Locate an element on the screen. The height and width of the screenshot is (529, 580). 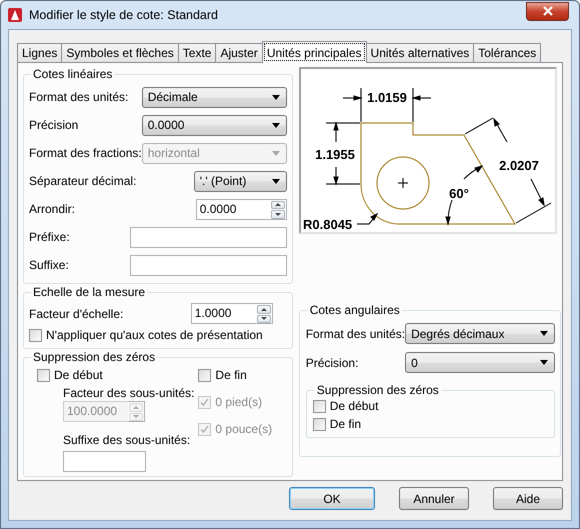
dialog-button: Aide is located at coordinates (528, 498).